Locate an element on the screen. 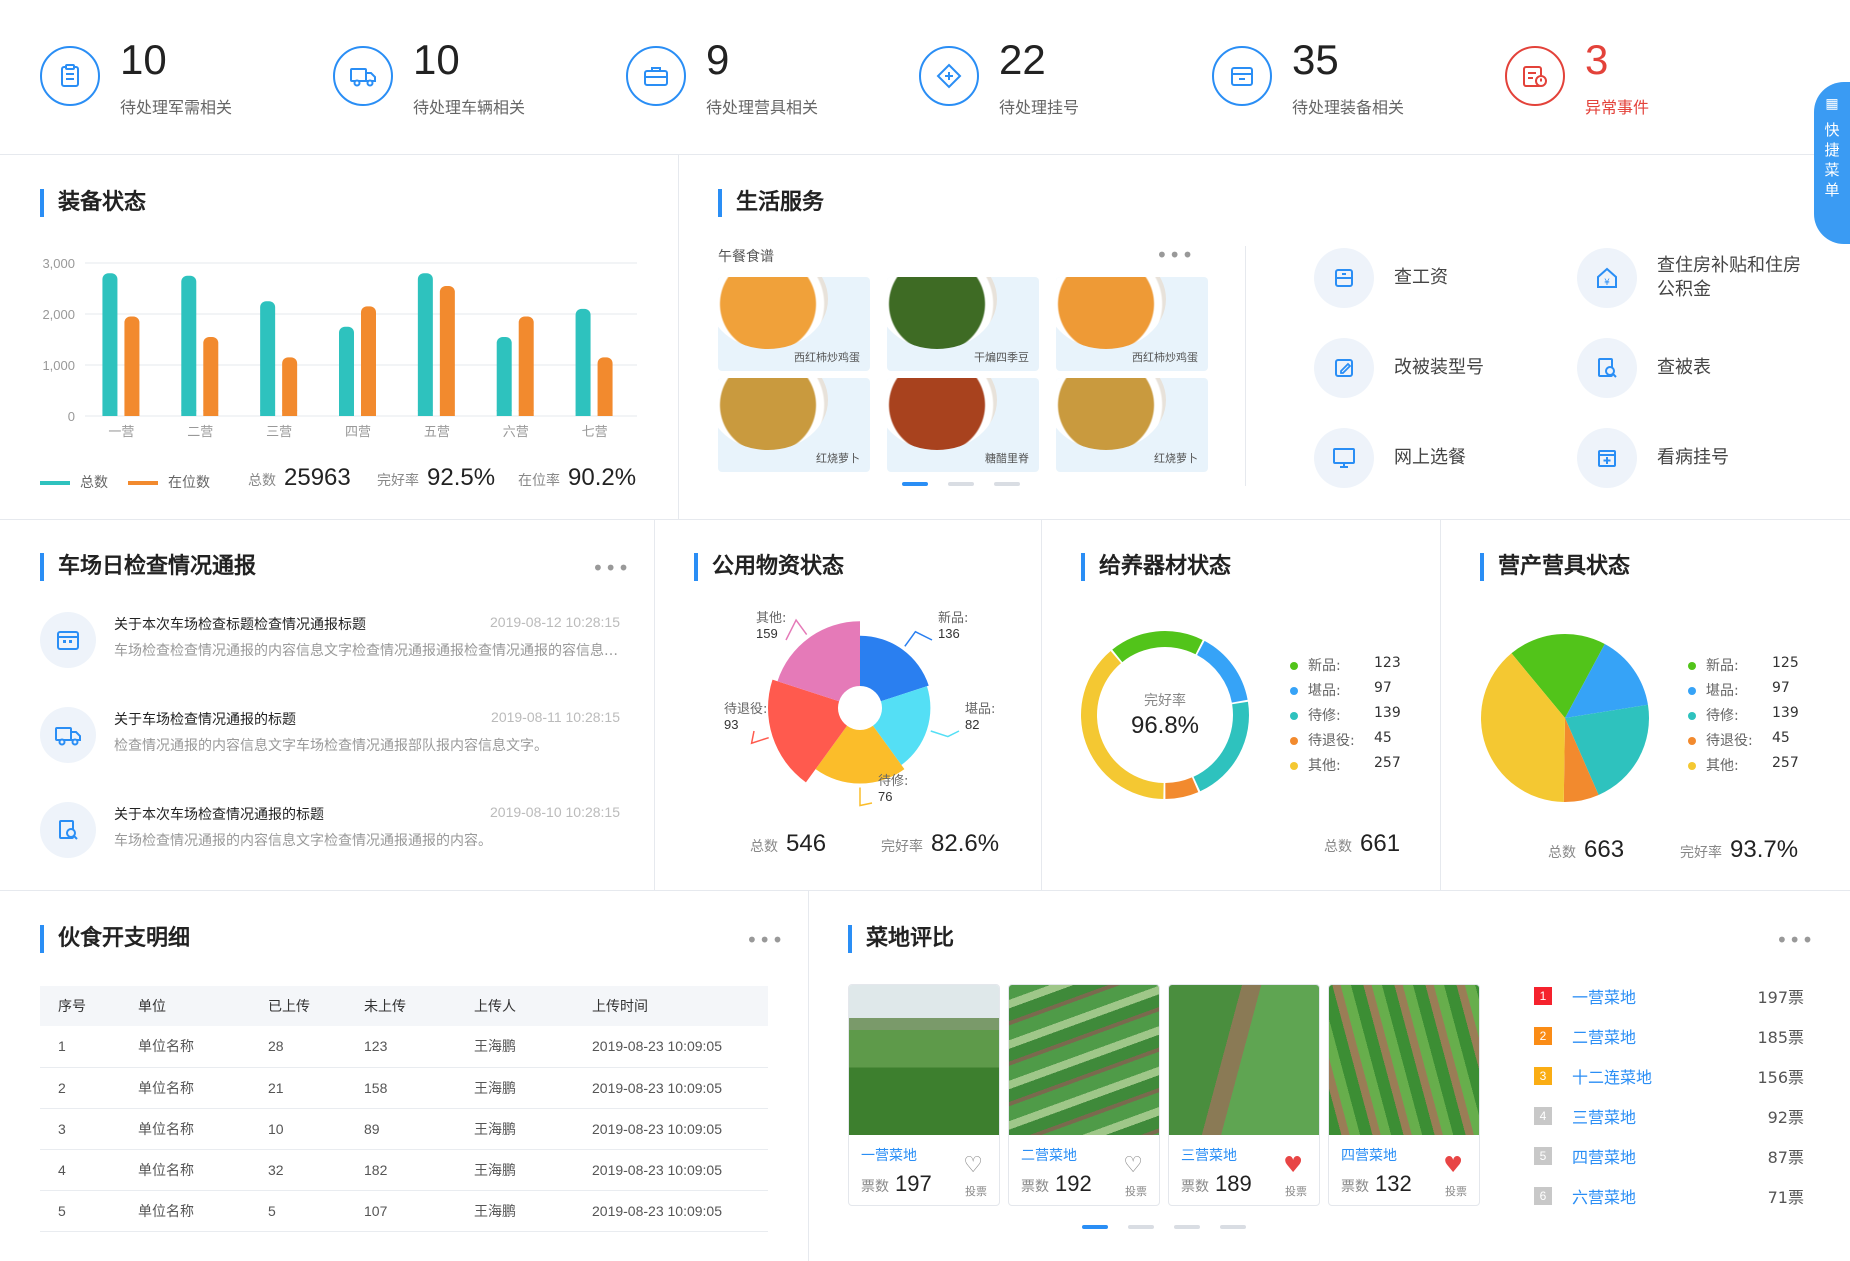  quick-menu-tab: ▦ 快捷菜单 is located at coordinates (1832, 163).